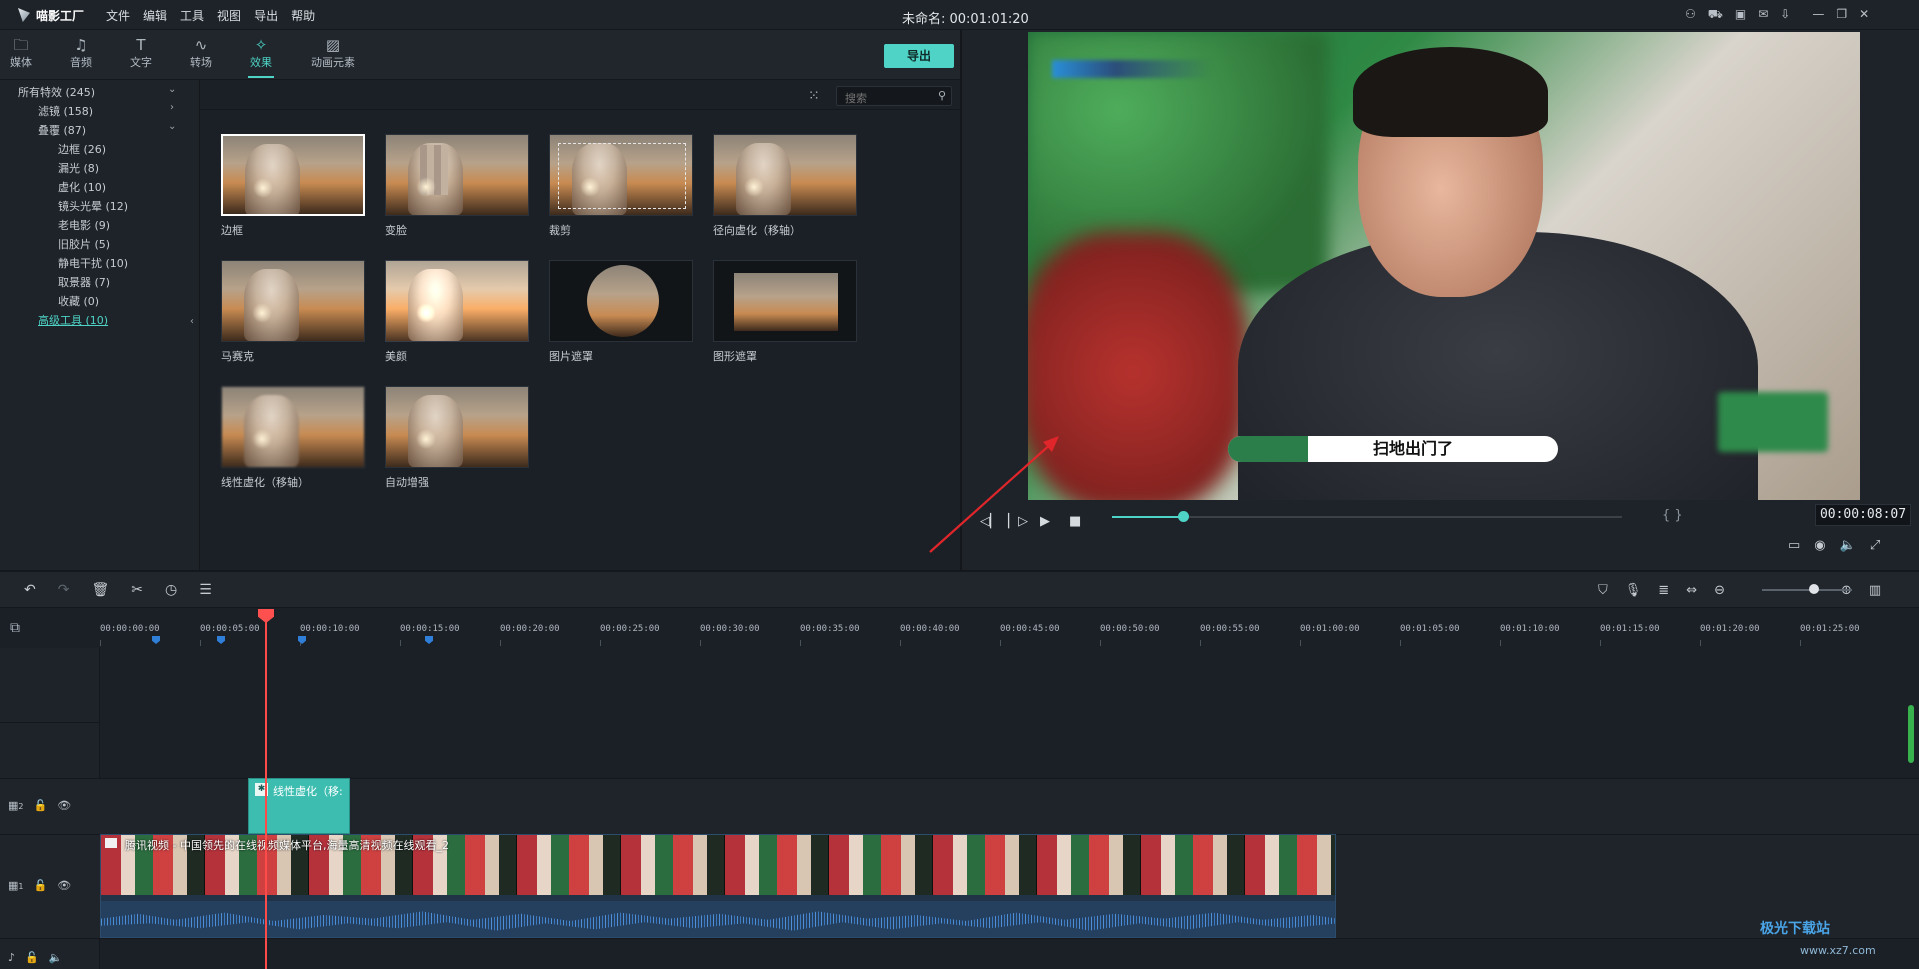 This screenshot has width=1919, height=969. What do you see at coordinates (621, 186) in the screenshot?
I see `effect-card-crop: 裁剪` at bounding box center [621, 186].